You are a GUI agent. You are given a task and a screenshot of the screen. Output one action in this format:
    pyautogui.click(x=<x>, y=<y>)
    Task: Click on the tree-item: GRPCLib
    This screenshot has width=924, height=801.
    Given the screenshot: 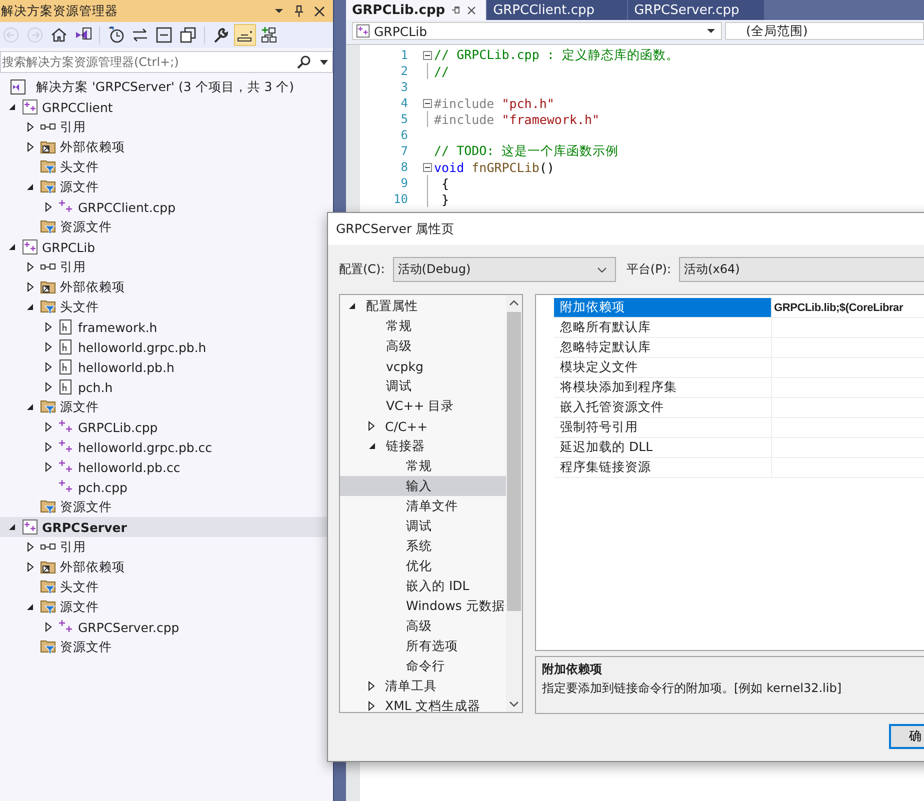 What is the action you would take?
    pyautogui.click(x=69, y=247)
    